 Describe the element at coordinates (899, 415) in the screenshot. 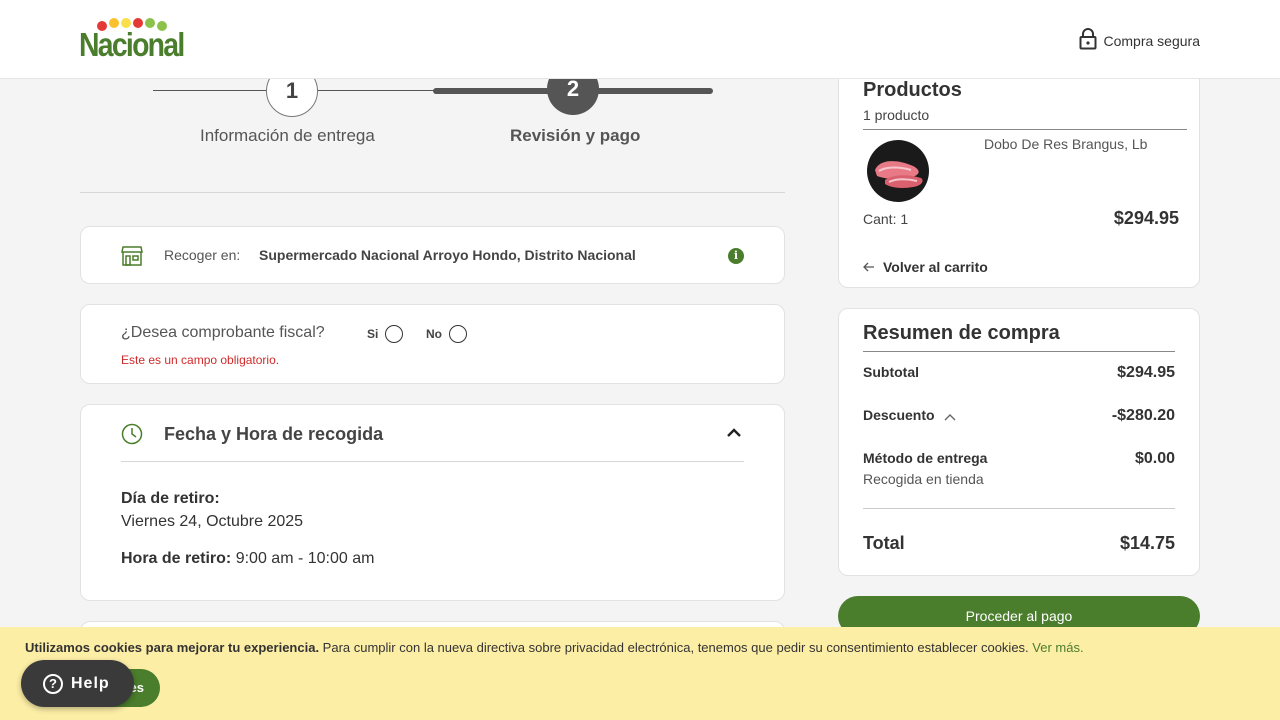

I see `discount-label: Descuento` at that location.